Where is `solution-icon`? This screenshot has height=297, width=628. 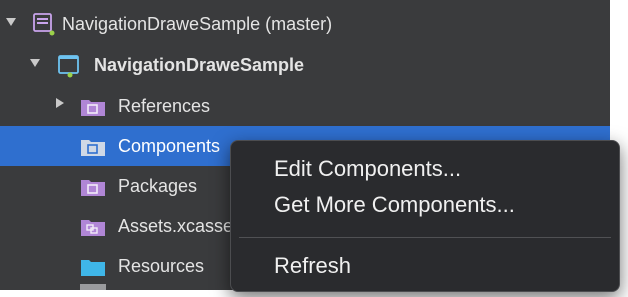 solution-icon is located at coordinates (44, 24).